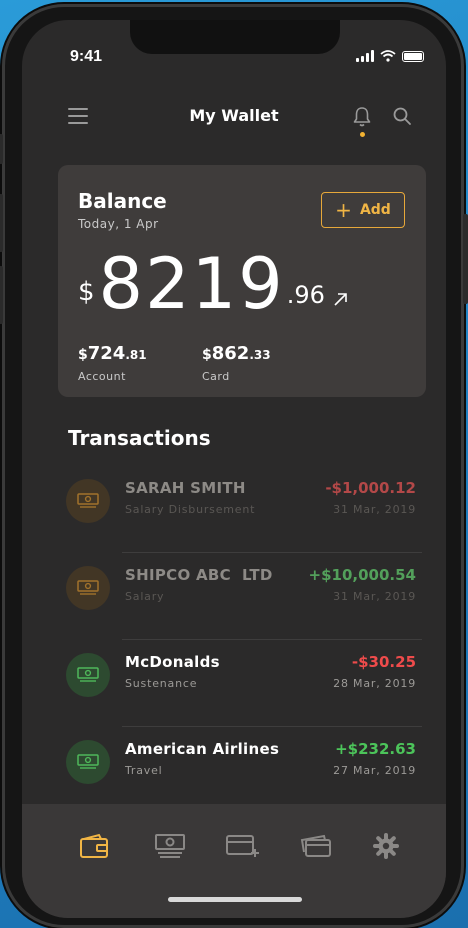 This screenshot has width=468, height=928. What do you see at coordinates (374, 770) in the screenshot?
I see `transaction-date: 27 Mar, 2019` at bounding box center [374, 770].